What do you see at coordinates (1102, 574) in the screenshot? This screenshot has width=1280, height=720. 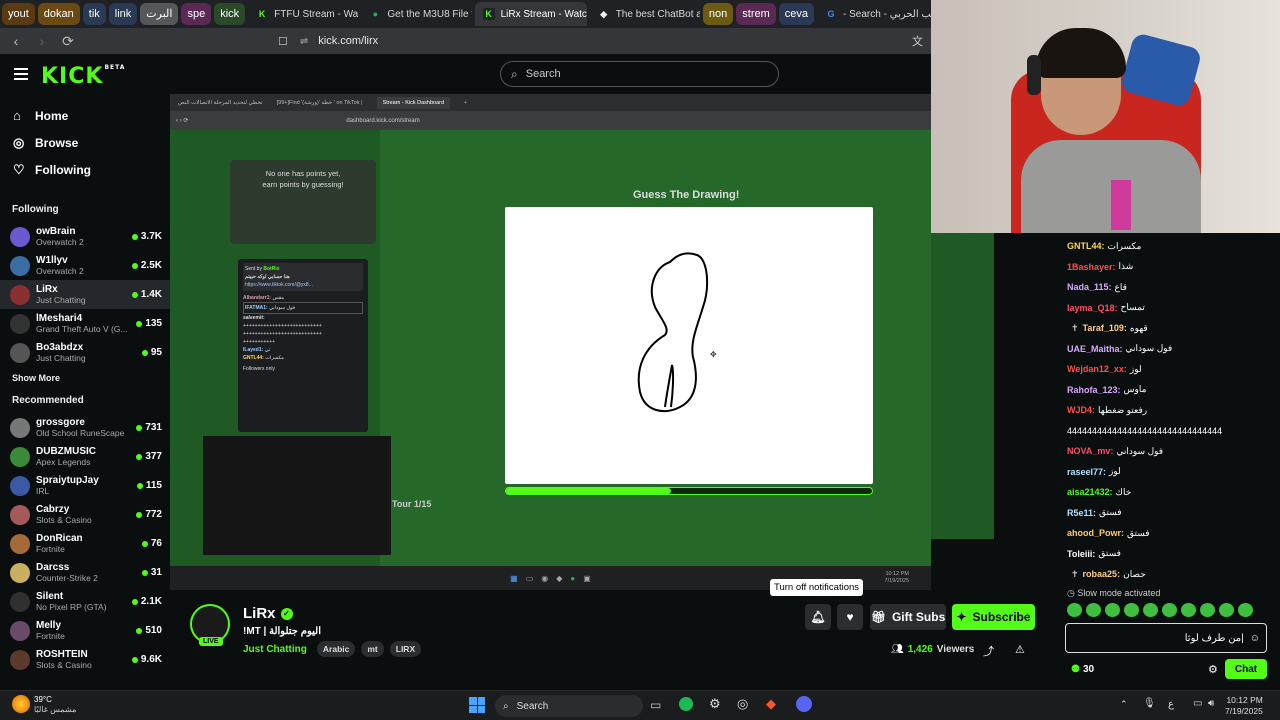 I see `chat-username: robaa25:` at bounding box center [1102, 574].